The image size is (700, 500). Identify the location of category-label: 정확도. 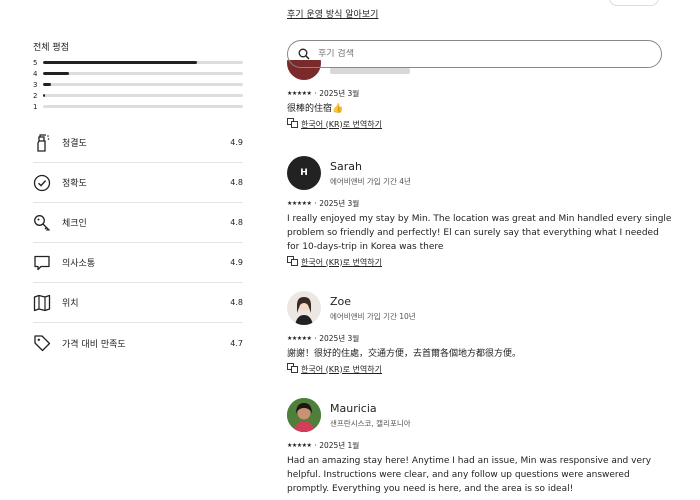
(74, 184).